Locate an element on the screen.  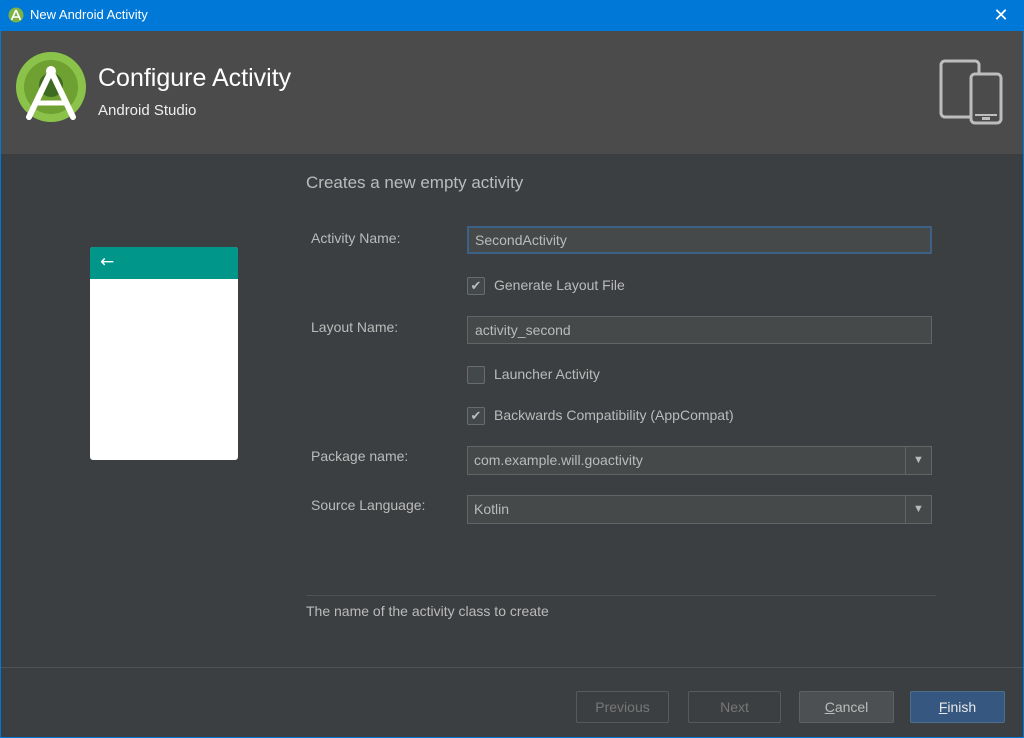
android-studio-logo-icon is located at coordinates (51, 87).